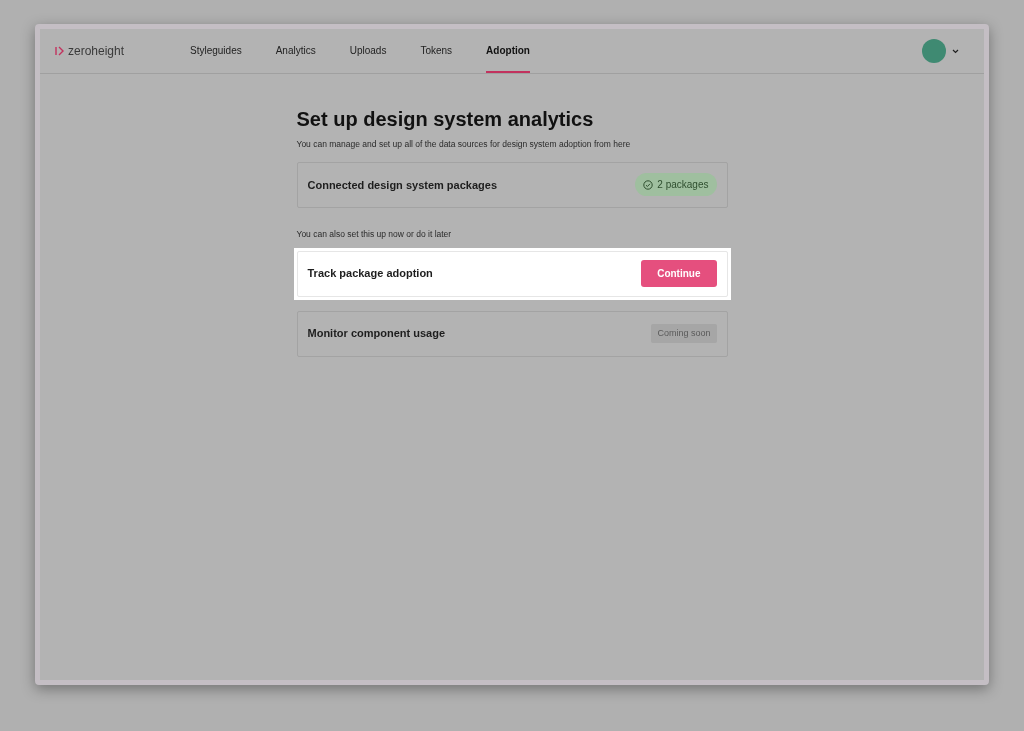  I want to click on card-title: Track package adoption, so click(370, 274).